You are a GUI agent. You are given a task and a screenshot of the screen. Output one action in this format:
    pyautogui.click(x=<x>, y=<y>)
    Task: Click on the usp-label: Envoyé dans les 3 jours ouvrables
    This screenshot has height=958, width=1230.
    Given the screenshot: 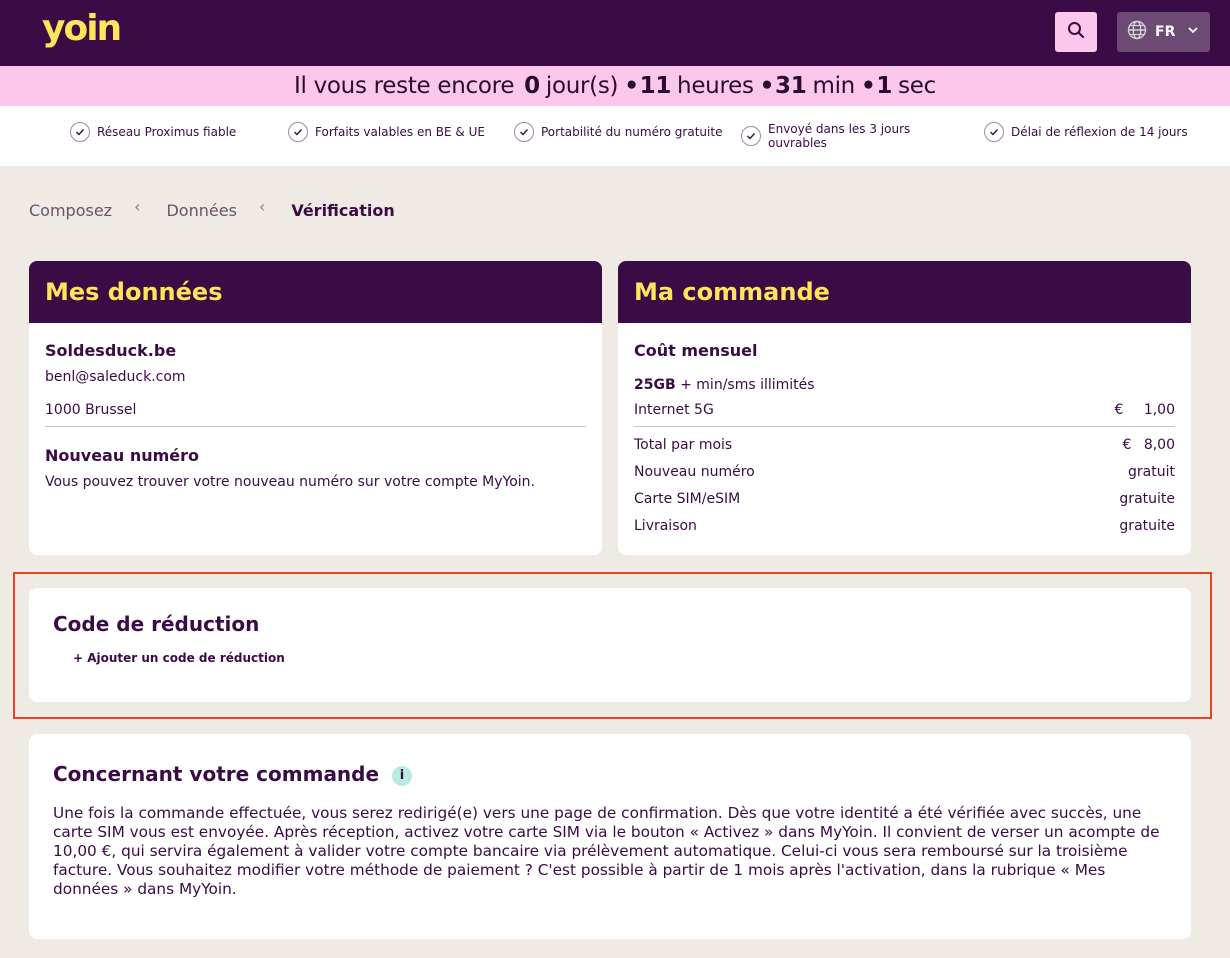 What is the action you would take?
    pyautogui.click(x=839, y=136)
    